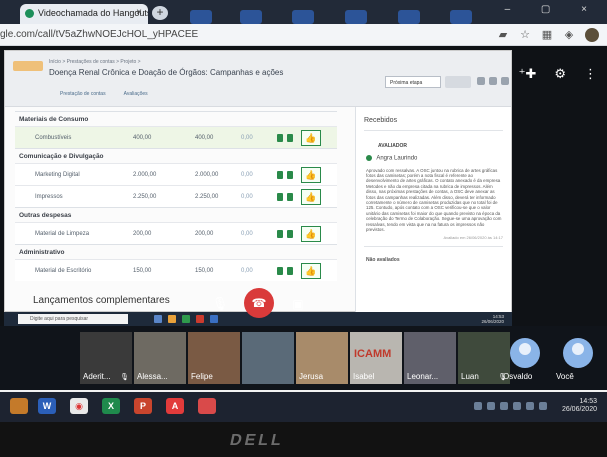 The height and width of the screenshot is (457, 607). I want to click on excel-icon: X, so click(111, 406).